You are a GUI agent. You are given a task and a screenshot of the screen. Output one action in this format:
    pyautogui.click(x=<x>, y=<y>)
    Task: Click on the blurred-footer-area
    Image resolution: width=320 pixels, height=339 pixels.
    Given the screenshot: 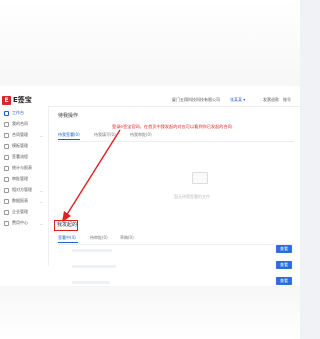 What is the action you would take?
    pyautogui.click(x=150, y=312)
    